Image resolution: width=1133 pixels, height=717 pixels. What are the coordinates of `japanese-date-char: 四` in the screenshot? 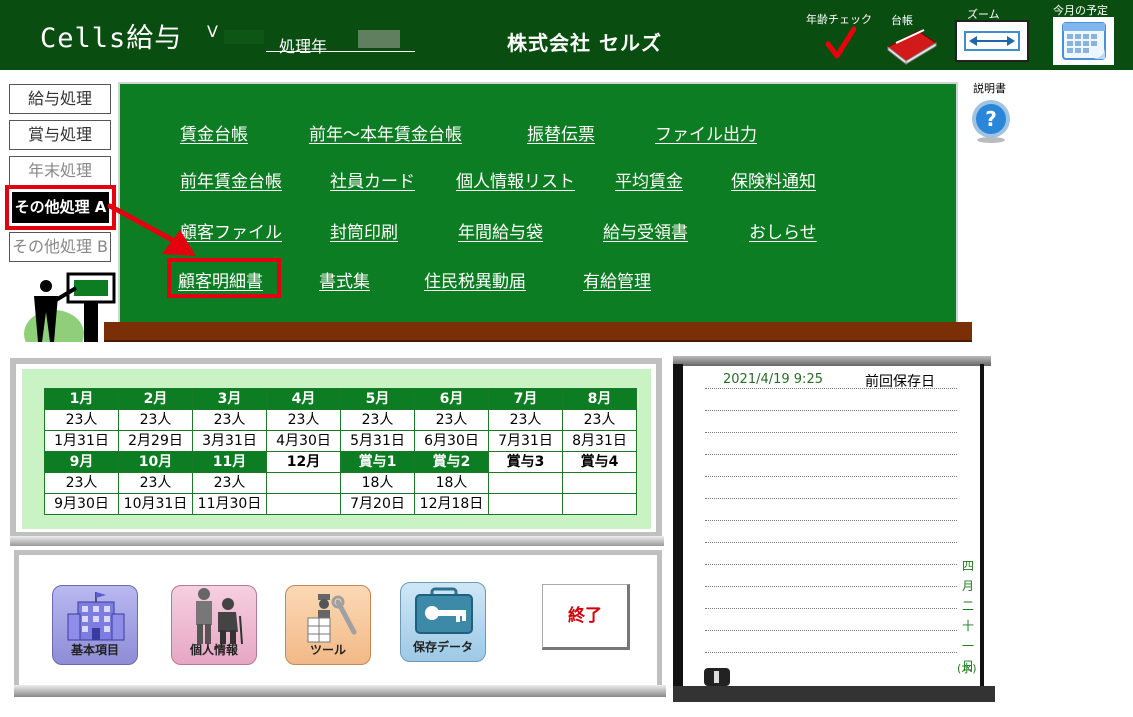 It's located at (967, 566).